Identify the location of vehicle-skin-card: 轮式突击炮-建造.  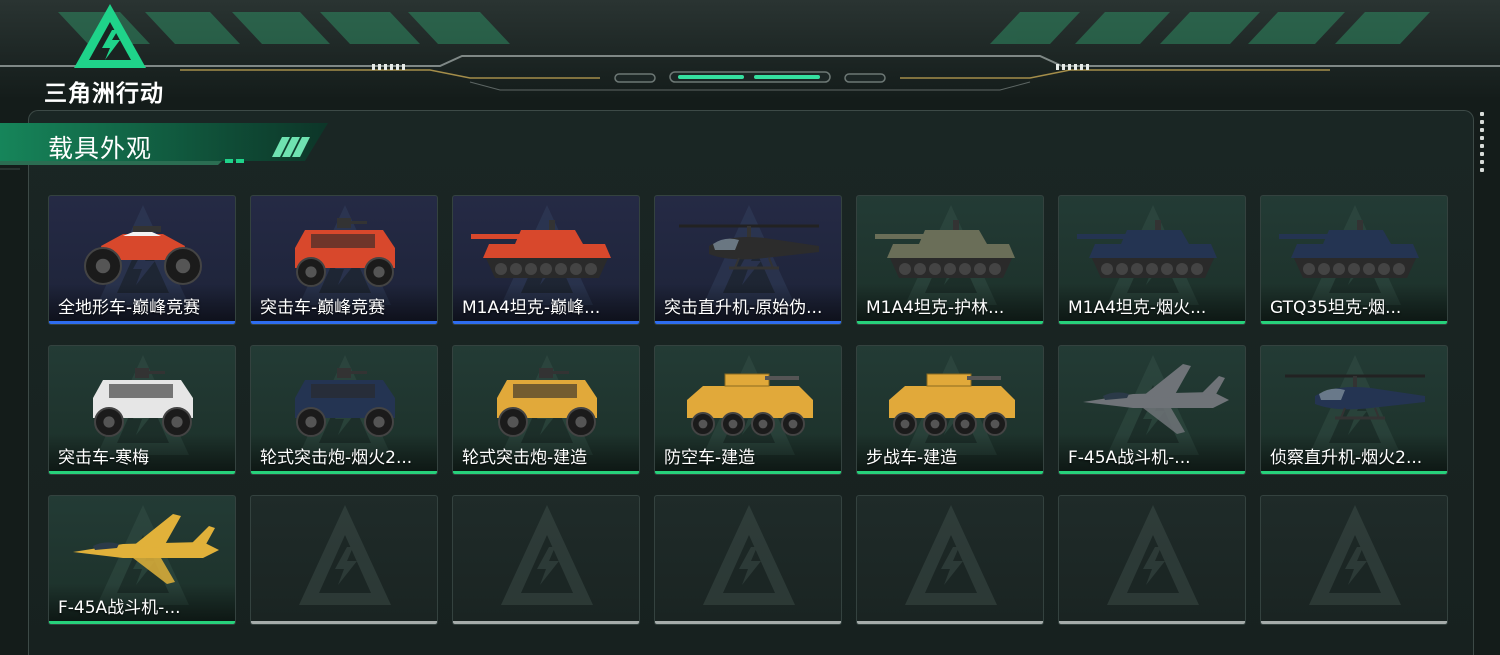
(546, 410).